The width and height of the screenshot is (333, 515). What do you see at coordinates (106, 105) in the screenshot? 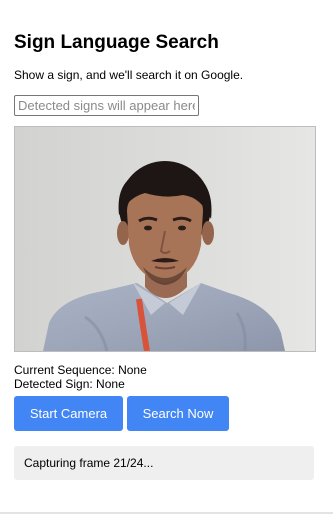
I see `detected-signs-input` at bounding box center [106, 105].